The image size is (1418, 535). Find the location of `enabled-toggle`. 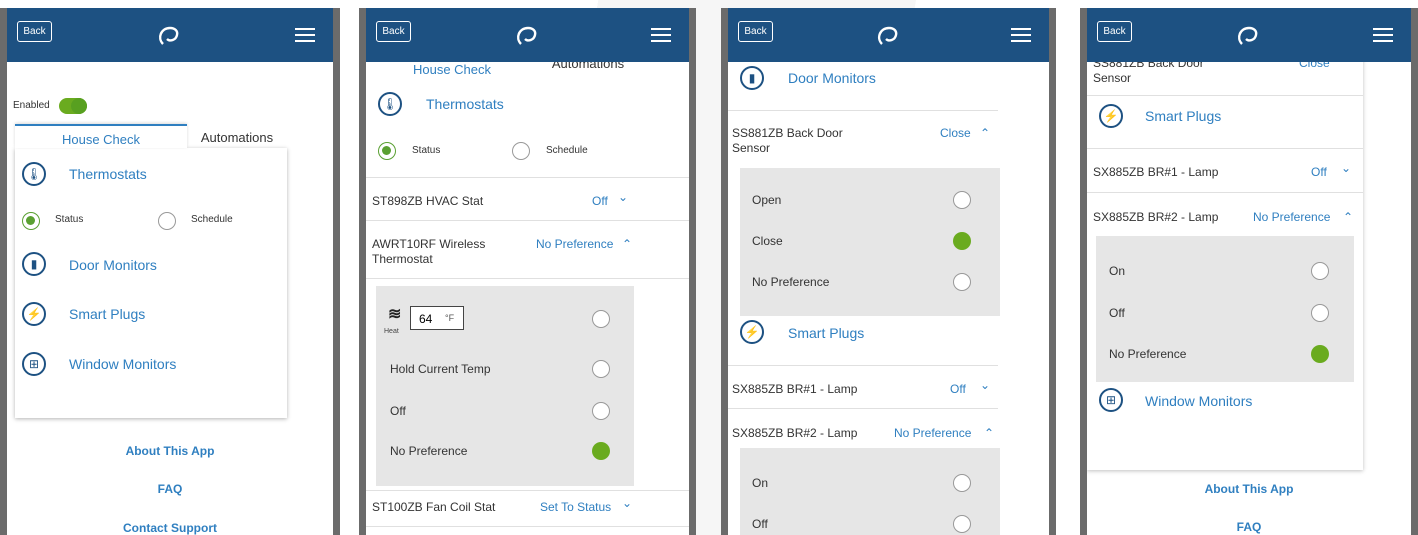

enabled-toggle is located at coordinates (73, 106).